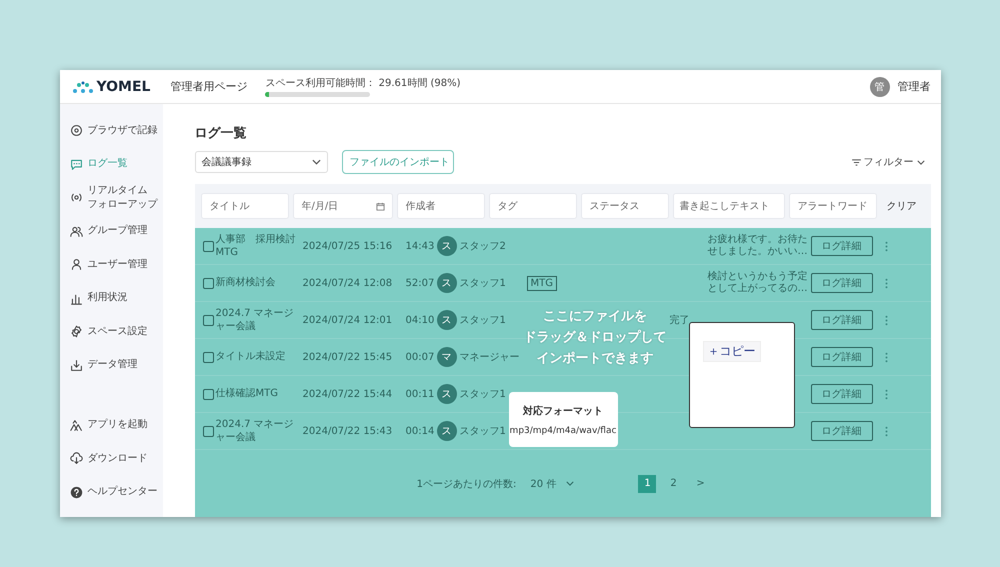 The image size is (1000, 567). I want to click on record-icon, so click(76, 131).